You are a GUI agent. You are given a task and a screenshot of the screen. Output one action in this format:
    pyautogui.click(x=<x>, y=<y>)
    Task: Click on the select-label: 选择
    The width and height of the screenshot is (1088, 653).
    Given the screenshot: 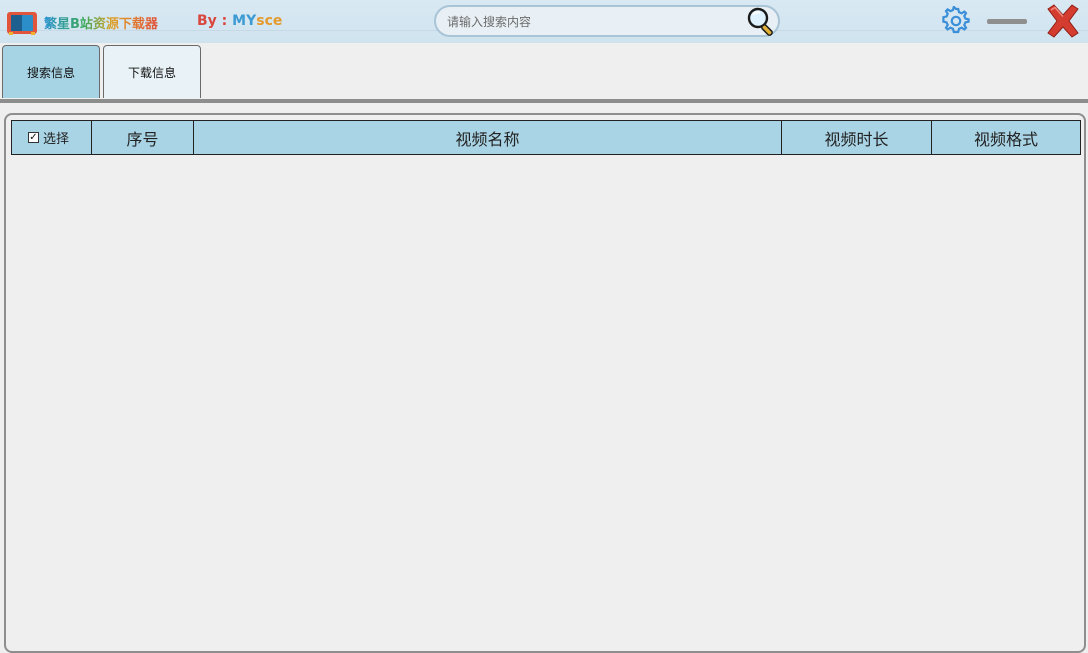 What is the action you would take?
    pyautogui.click(x=56, y=139)
    